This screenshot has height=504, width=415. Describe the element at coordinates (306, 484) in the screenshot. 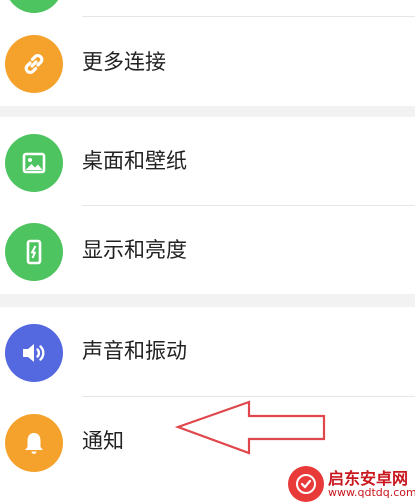

I see `watermark-logo-icon` at that location.